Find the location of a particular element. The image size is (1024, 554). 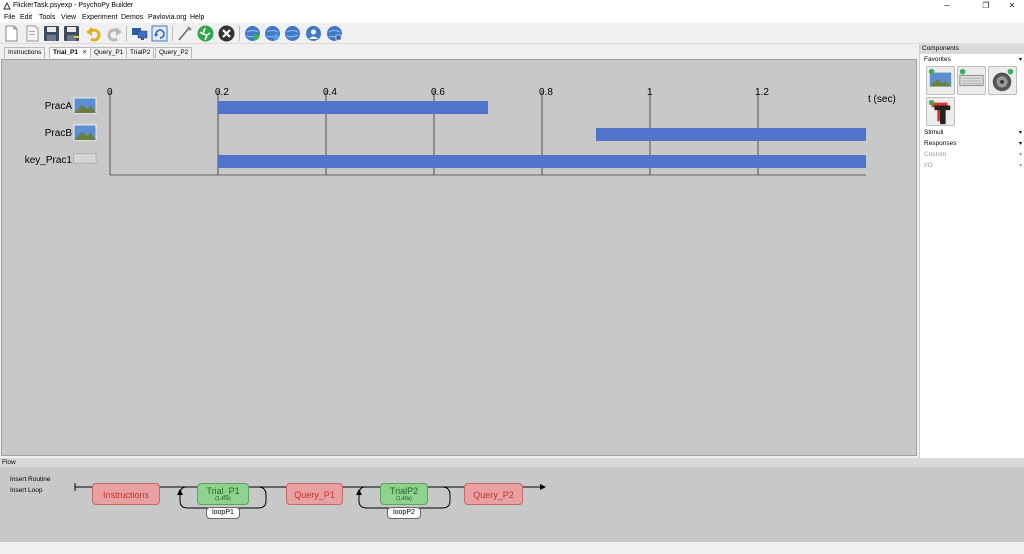

pavlovia-project-icon is located at coordinates (334, 33).